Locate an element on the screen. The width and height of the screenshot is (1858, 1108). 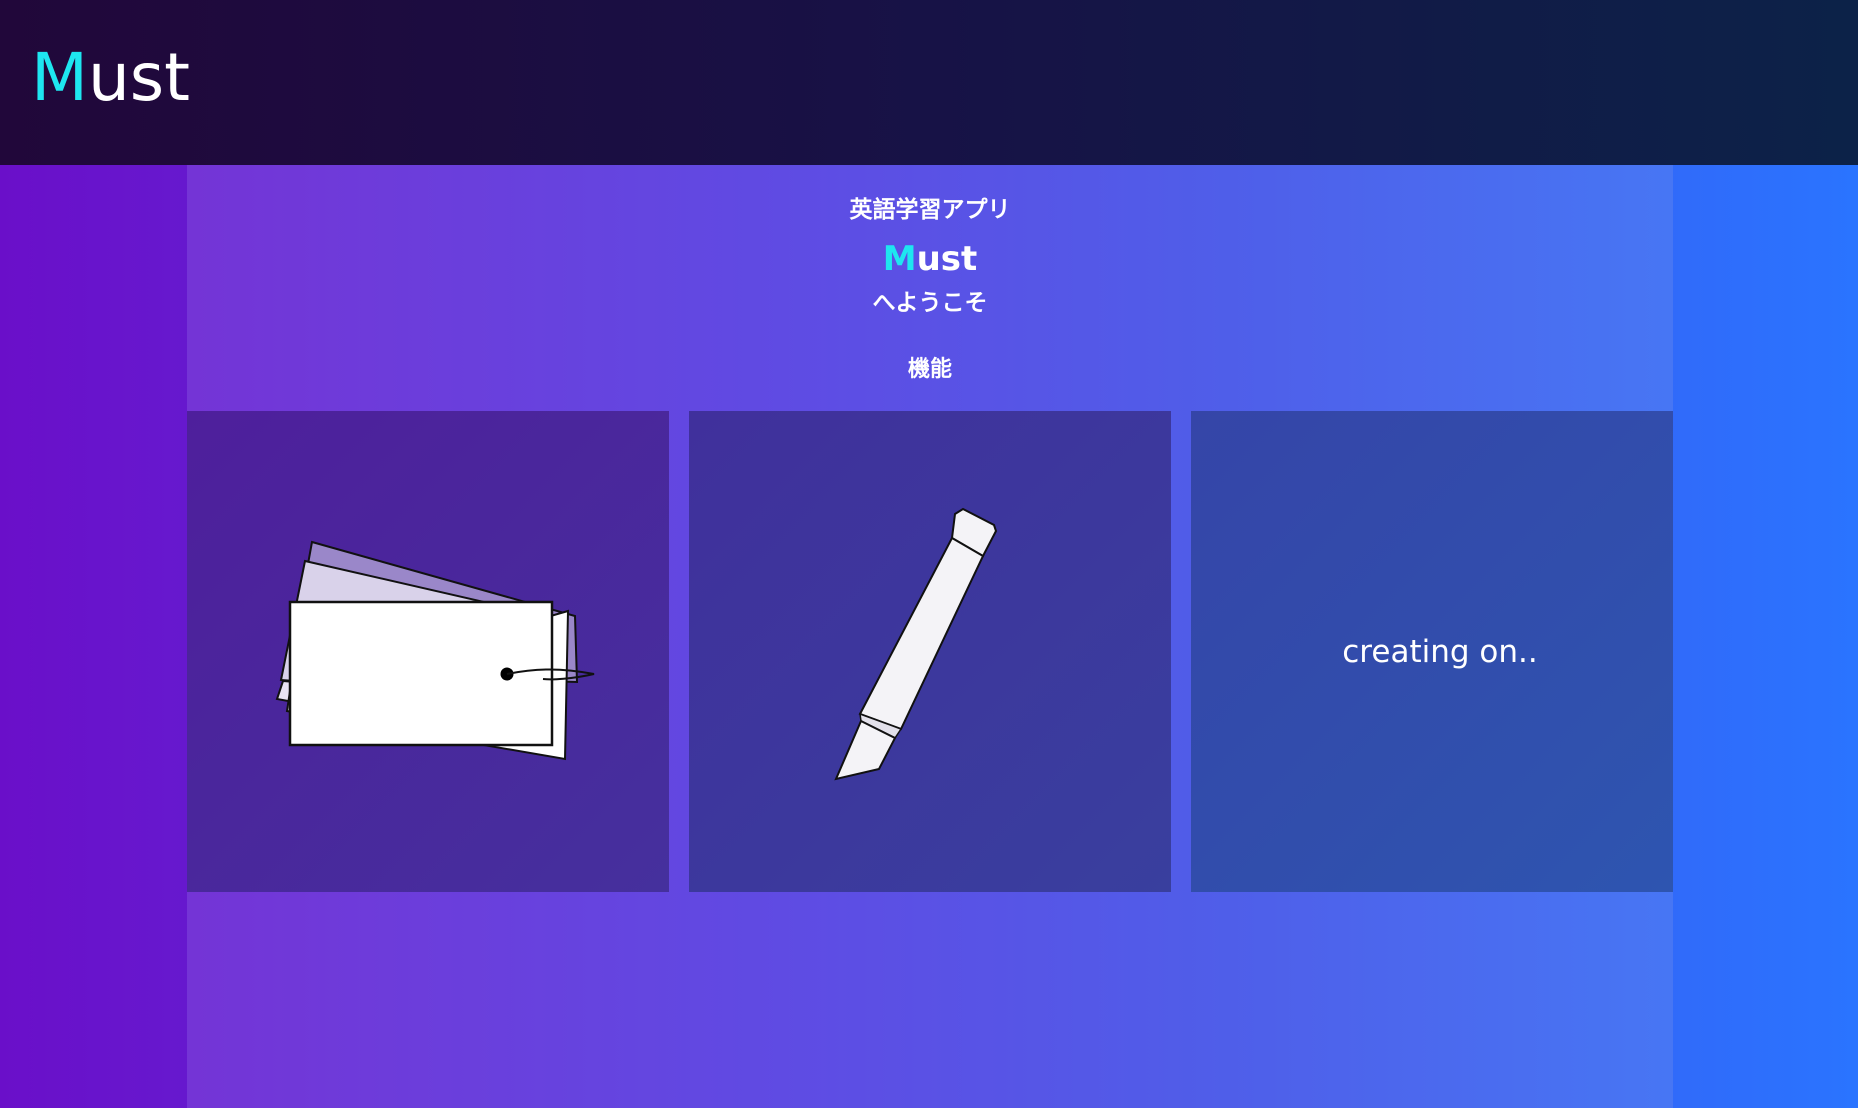
feature-card-flashcards is located at coordinates (428, 651).